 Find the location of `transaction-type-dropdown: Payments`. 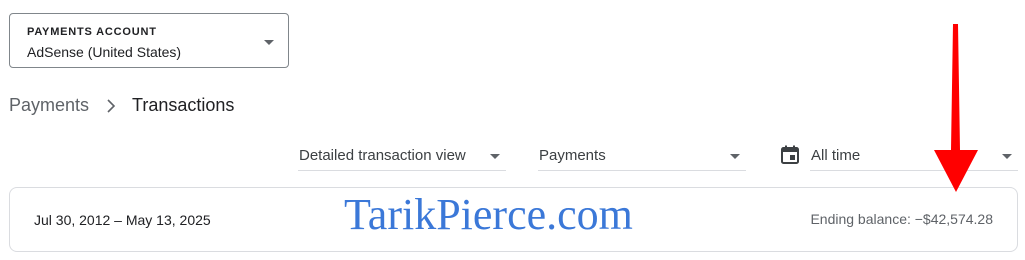

transaction-type-dropdown: Payments is located at coordinates (642, 156).